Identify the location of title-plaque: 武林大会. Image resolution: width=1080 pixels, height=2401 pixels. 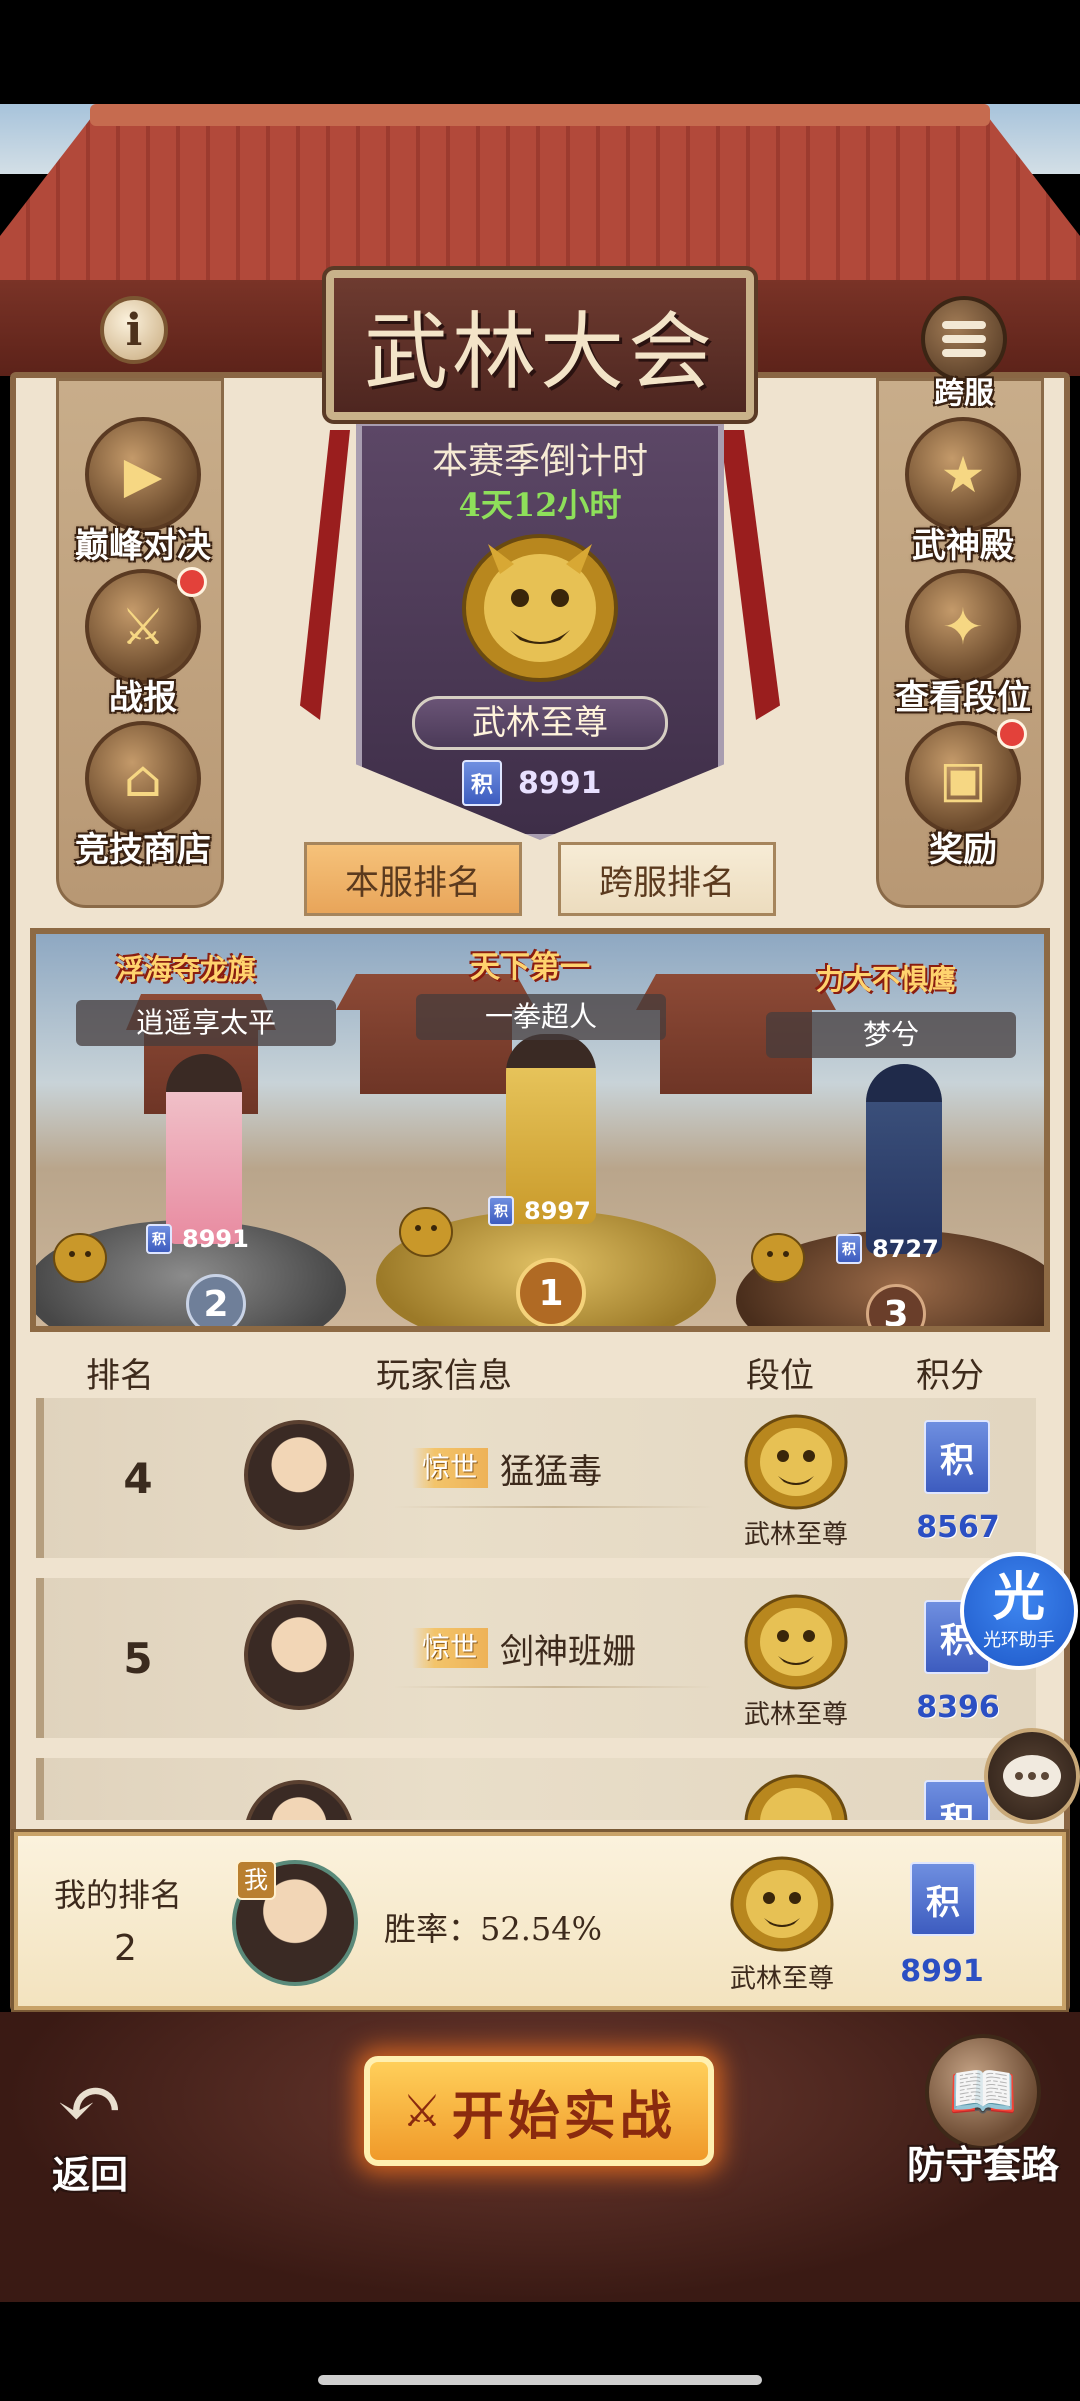
(540, 345).